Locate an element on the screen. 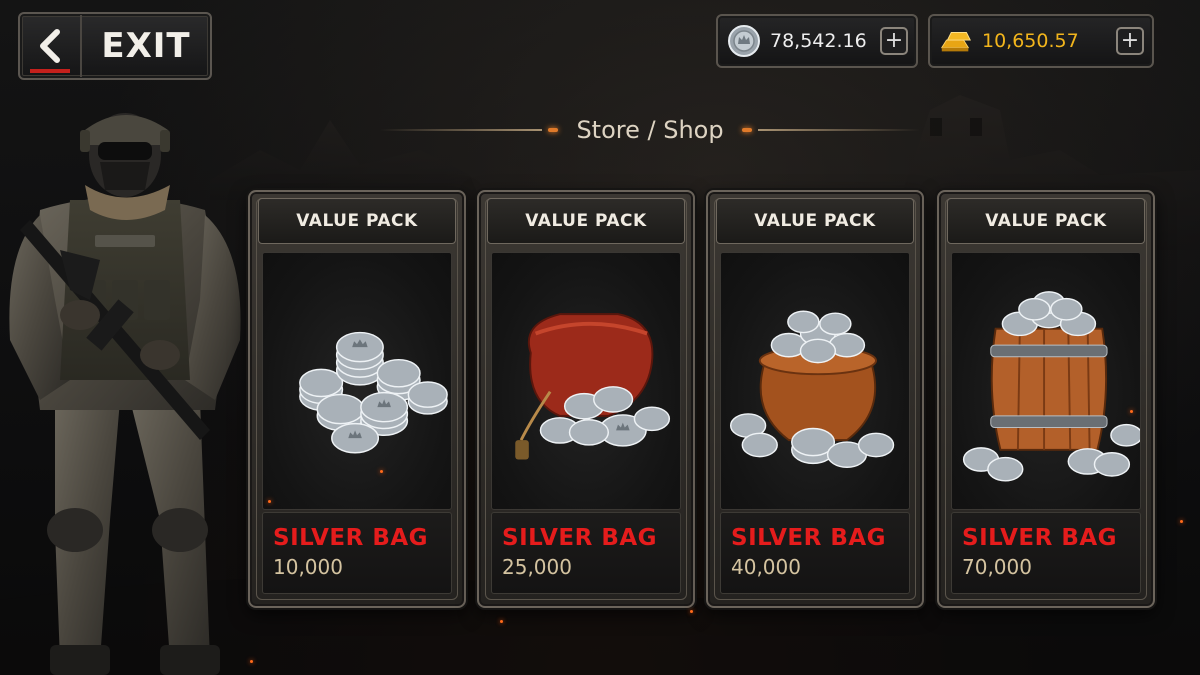 The height and width of the screenshot is (675, 1200). gold-bars-icon is located at coordinates (956, 41).